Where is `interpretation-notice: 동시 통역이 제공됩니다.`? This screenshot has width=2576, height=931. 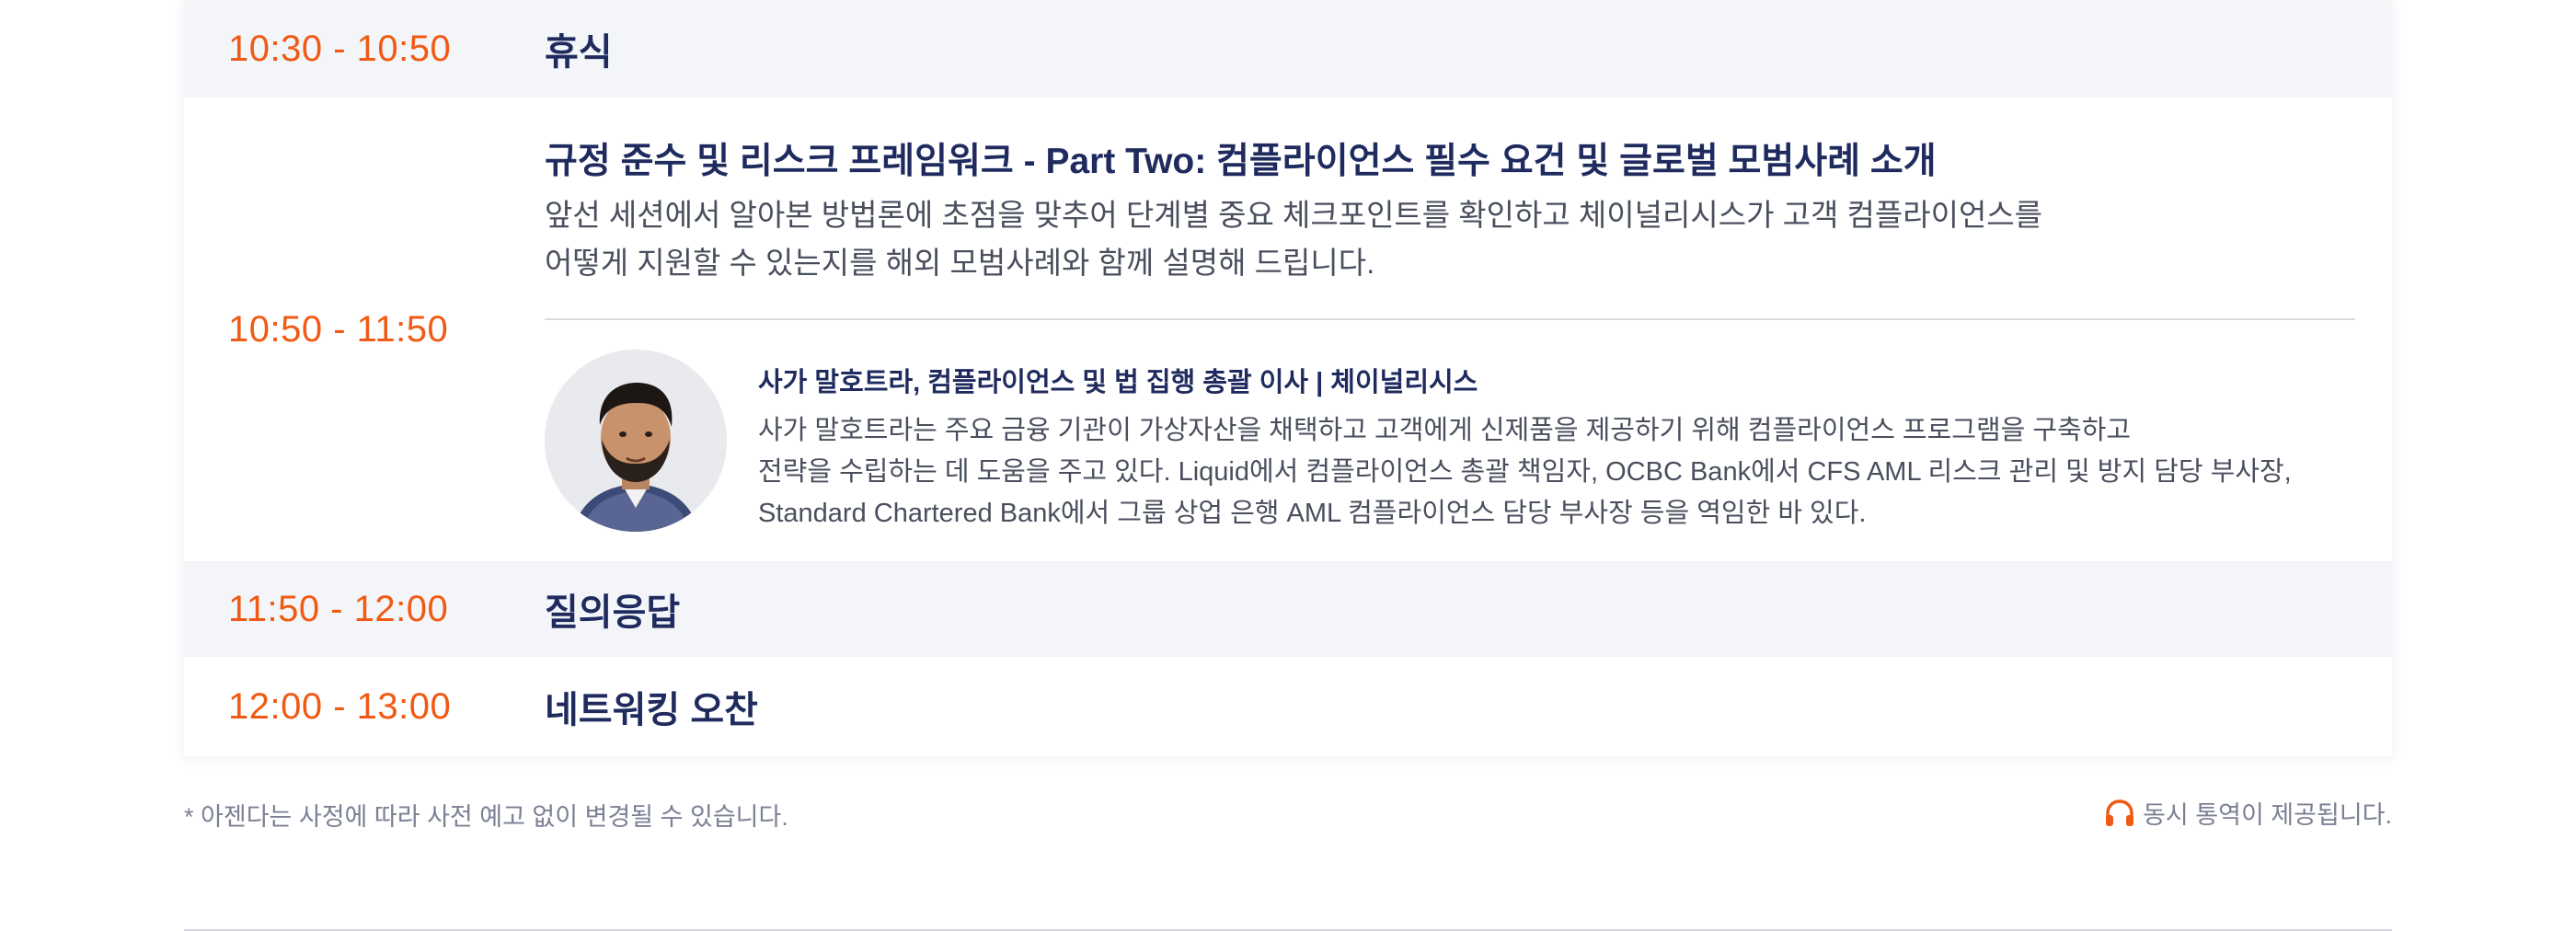 interpretation-notice: 동시 통역이 제공됩니다. is located at coordinates (2248, 813).